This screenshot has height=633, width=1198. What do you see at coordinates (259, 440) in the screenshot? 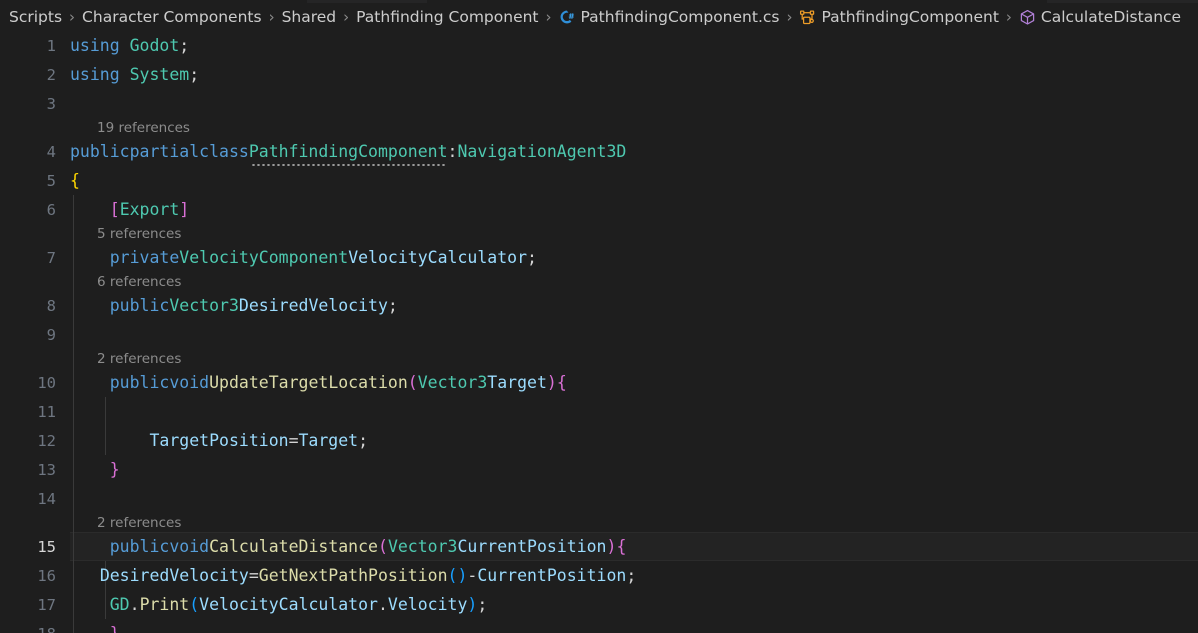
I see `line-content: TargetPosition = Target;` at bounding box center [259, 440].